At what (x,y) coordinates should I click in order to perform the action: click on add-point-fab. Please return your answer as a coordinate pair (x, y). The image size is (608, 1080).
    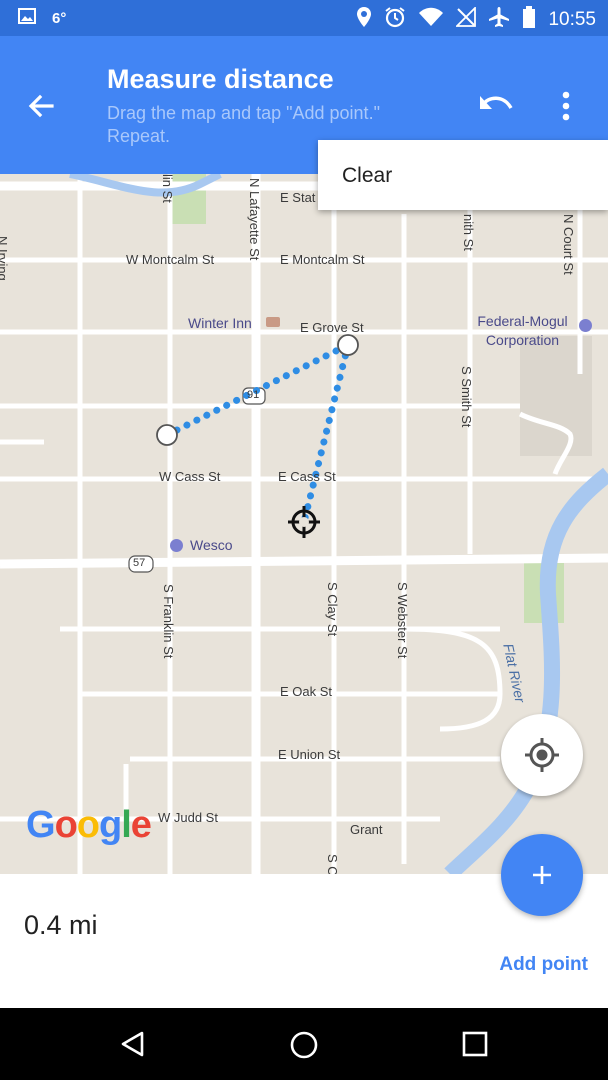
    Looking at the image, I should click on (542, 875).